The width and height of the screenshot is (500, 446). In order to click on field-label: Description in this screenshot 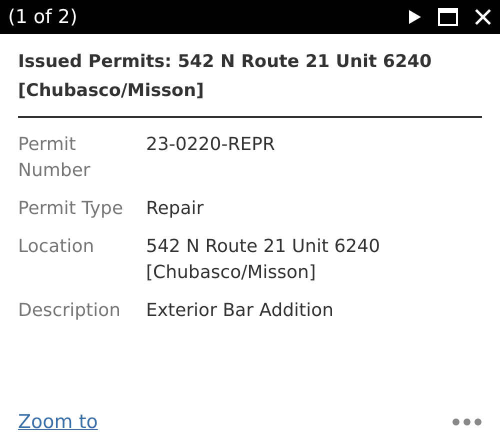, I will do `click(70, 311)`.